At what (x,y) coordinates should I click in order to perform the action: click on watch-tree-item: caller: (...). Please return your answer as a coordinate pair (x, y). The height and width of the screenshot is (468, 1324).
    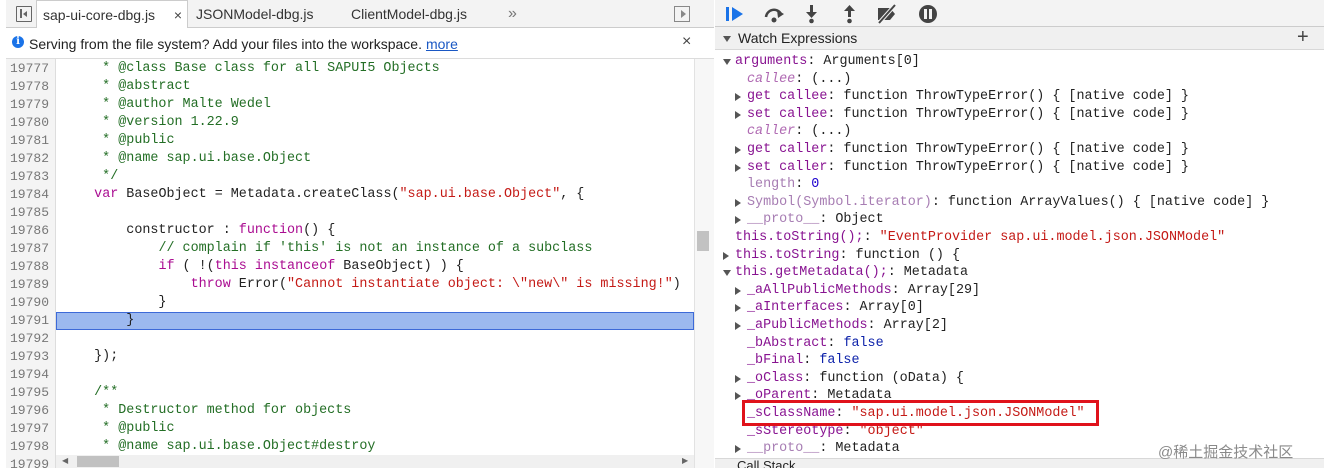
    Looking at the image, I should click on (1019, 132).